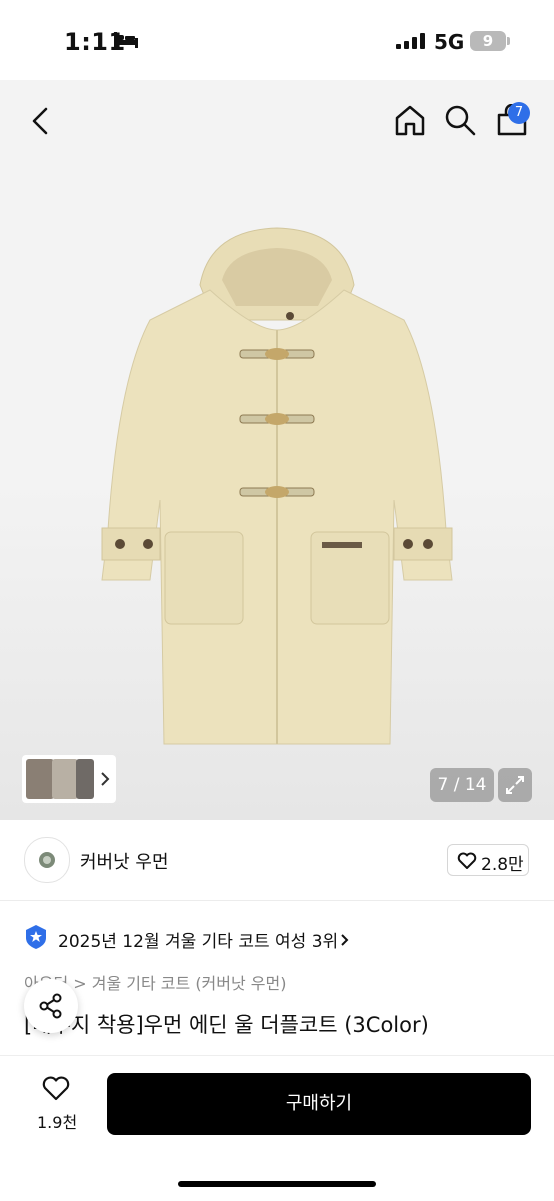 The image size is (554, 1201). I want to click on ranking-text: 2025년 12월 겨울 기타 코트 여성 3위, so click(198, 942).